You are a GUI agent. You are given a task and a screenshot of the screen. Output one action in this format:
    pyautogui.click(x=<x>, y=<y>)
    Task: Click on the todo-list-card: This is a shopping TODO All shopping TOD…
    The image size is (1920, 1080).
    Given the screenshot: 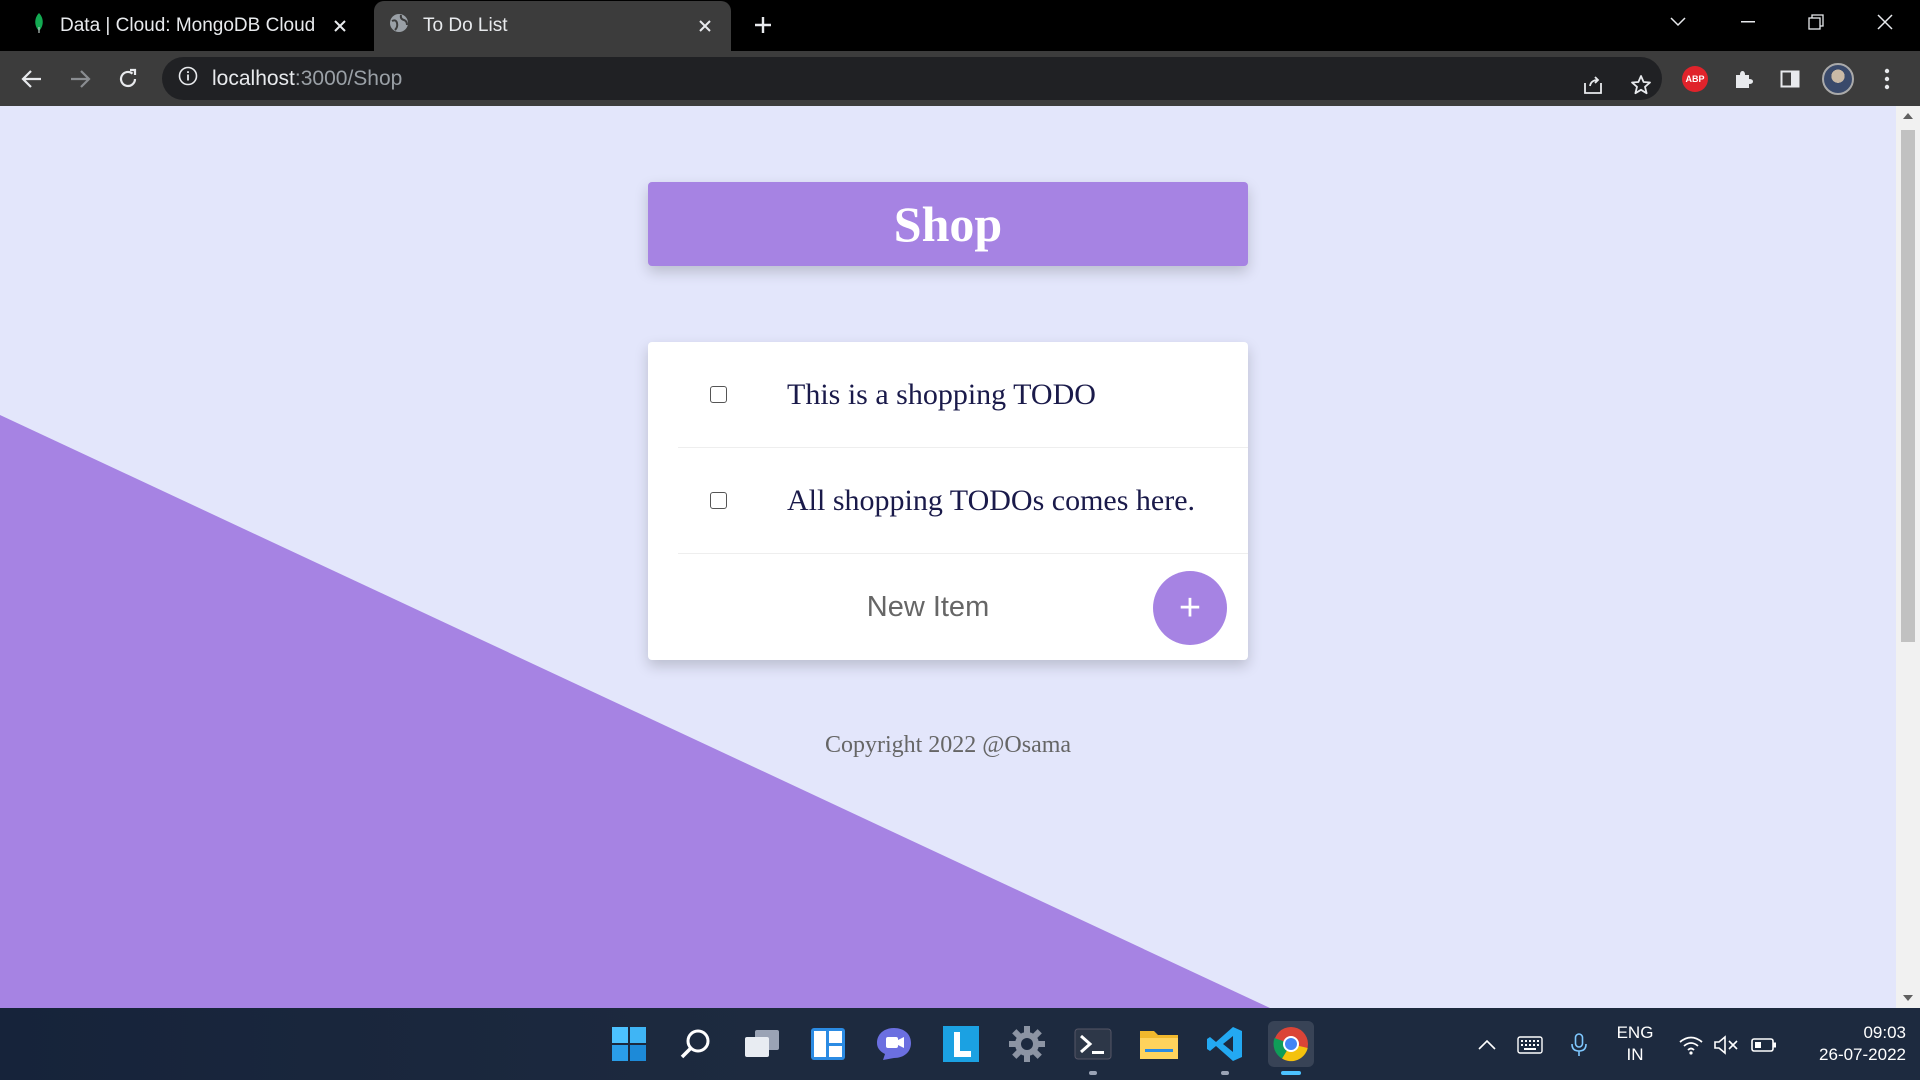 What is the action you would take?
    pyautogui.click(x=948, y=501)
    